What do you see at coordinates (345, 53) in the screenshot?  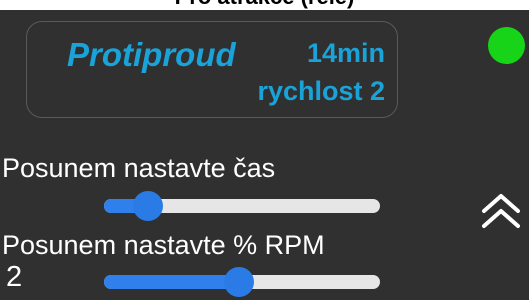 I see `program-duration: 14min` at bounding box center [345, 53].